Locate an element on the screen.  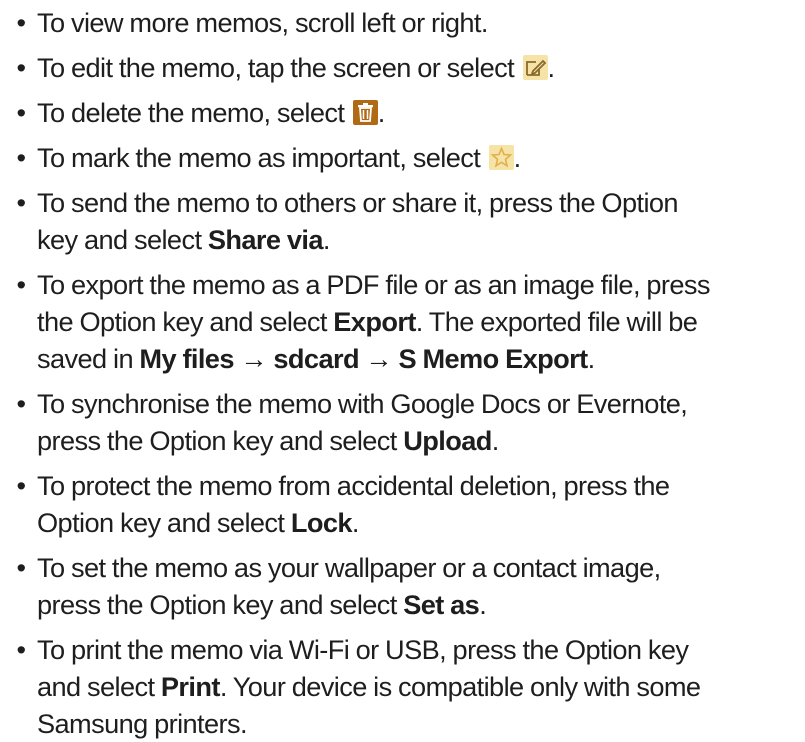
path-my-files: My files is located at coordinates (186, 358).